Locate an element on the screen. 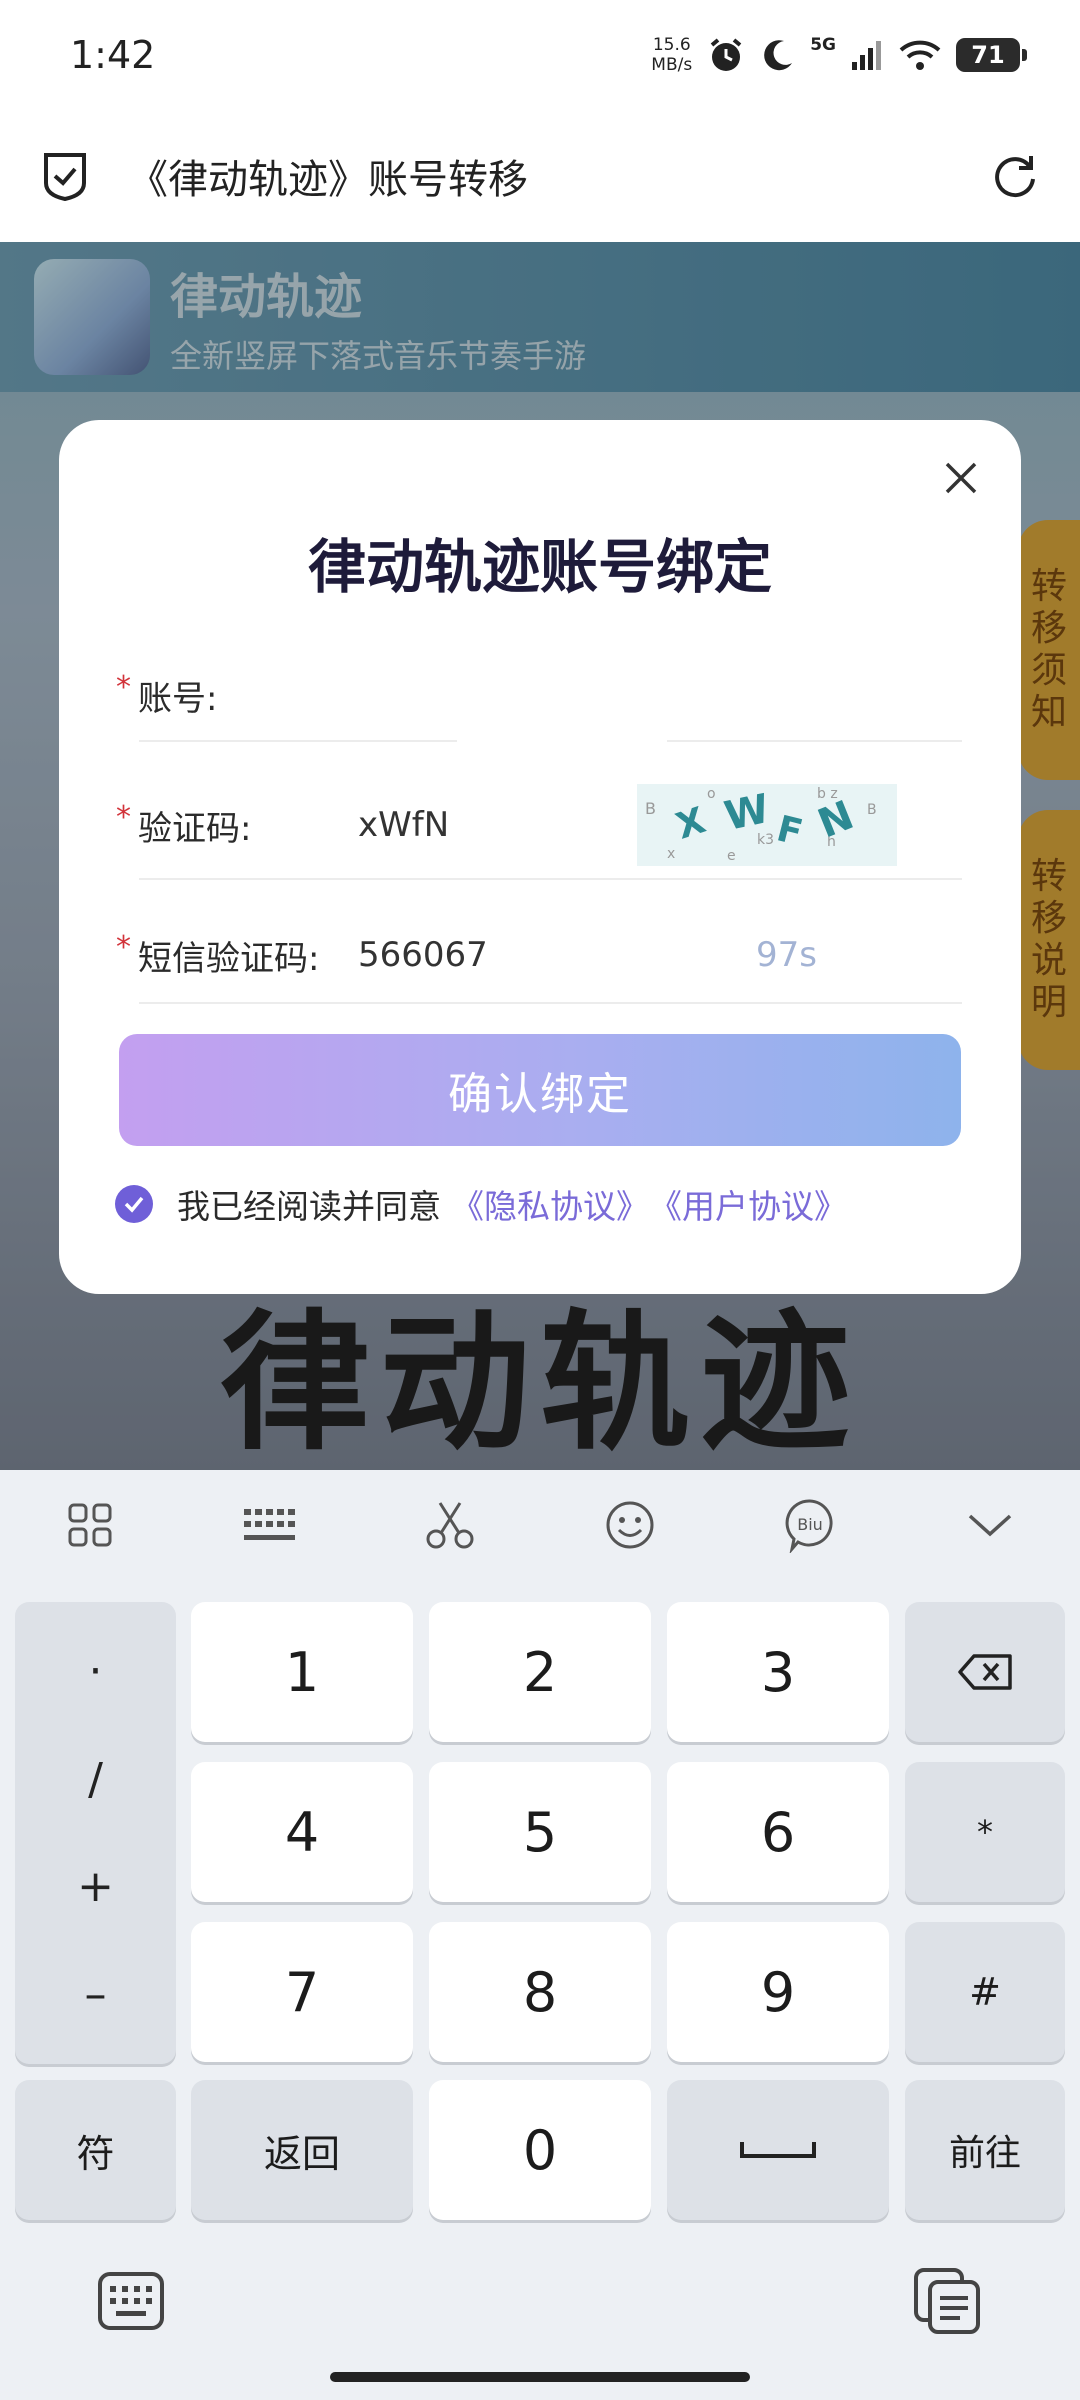 This screenshot has width=1080, height=2400. keyboard-layout-button is located at coordinates (270, 1525).